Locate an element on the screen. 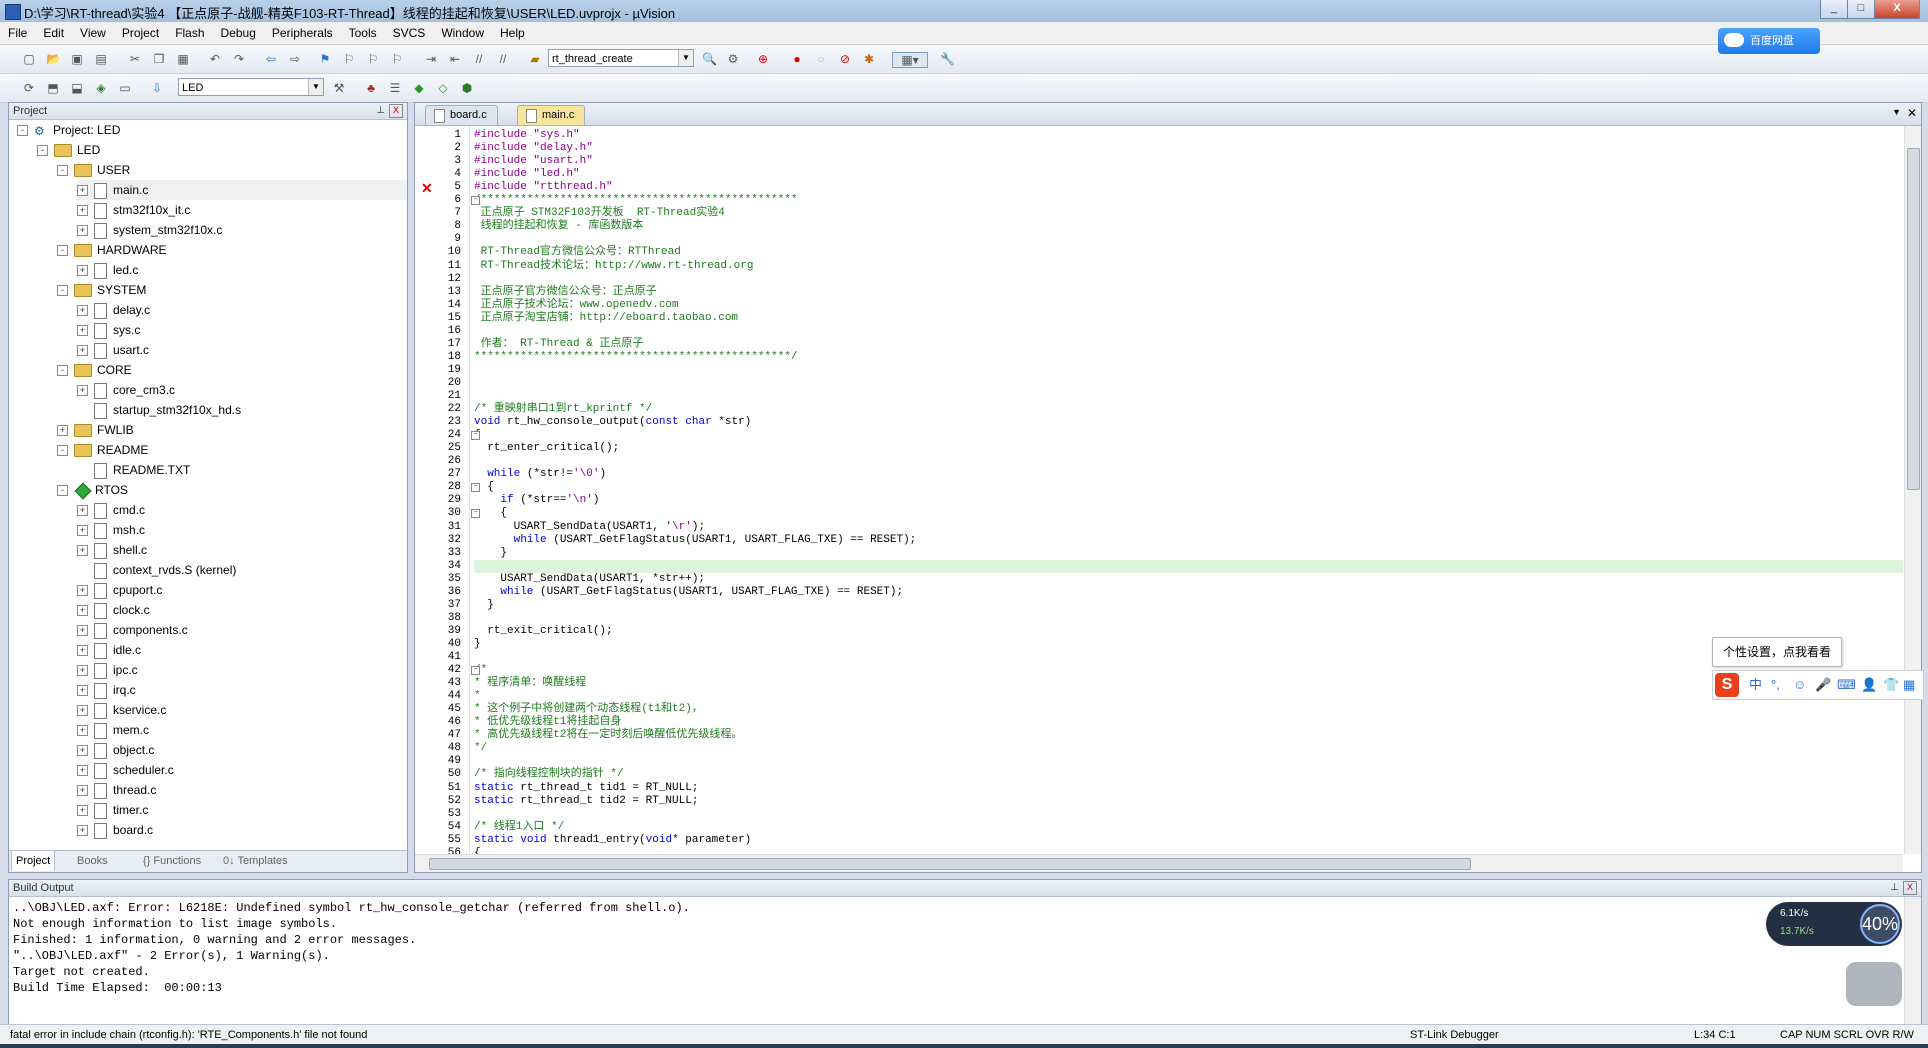 The width and height of the screenshot is (1928, 1048). microphone-icon: 🎤 is located at coordinates (1823, 685).